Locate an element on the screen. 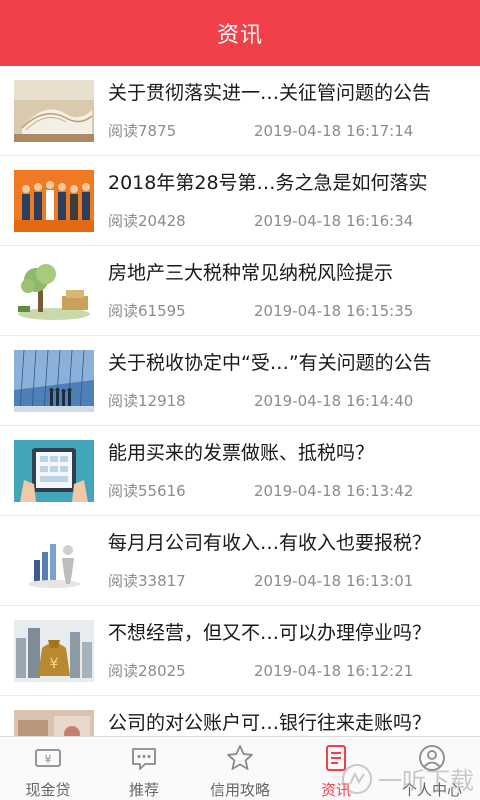 The width and height of the screenshot is (480, 800). list-item: 公司的对公账户可…银行往来走账吗？ is located at coordinates (240, 716).